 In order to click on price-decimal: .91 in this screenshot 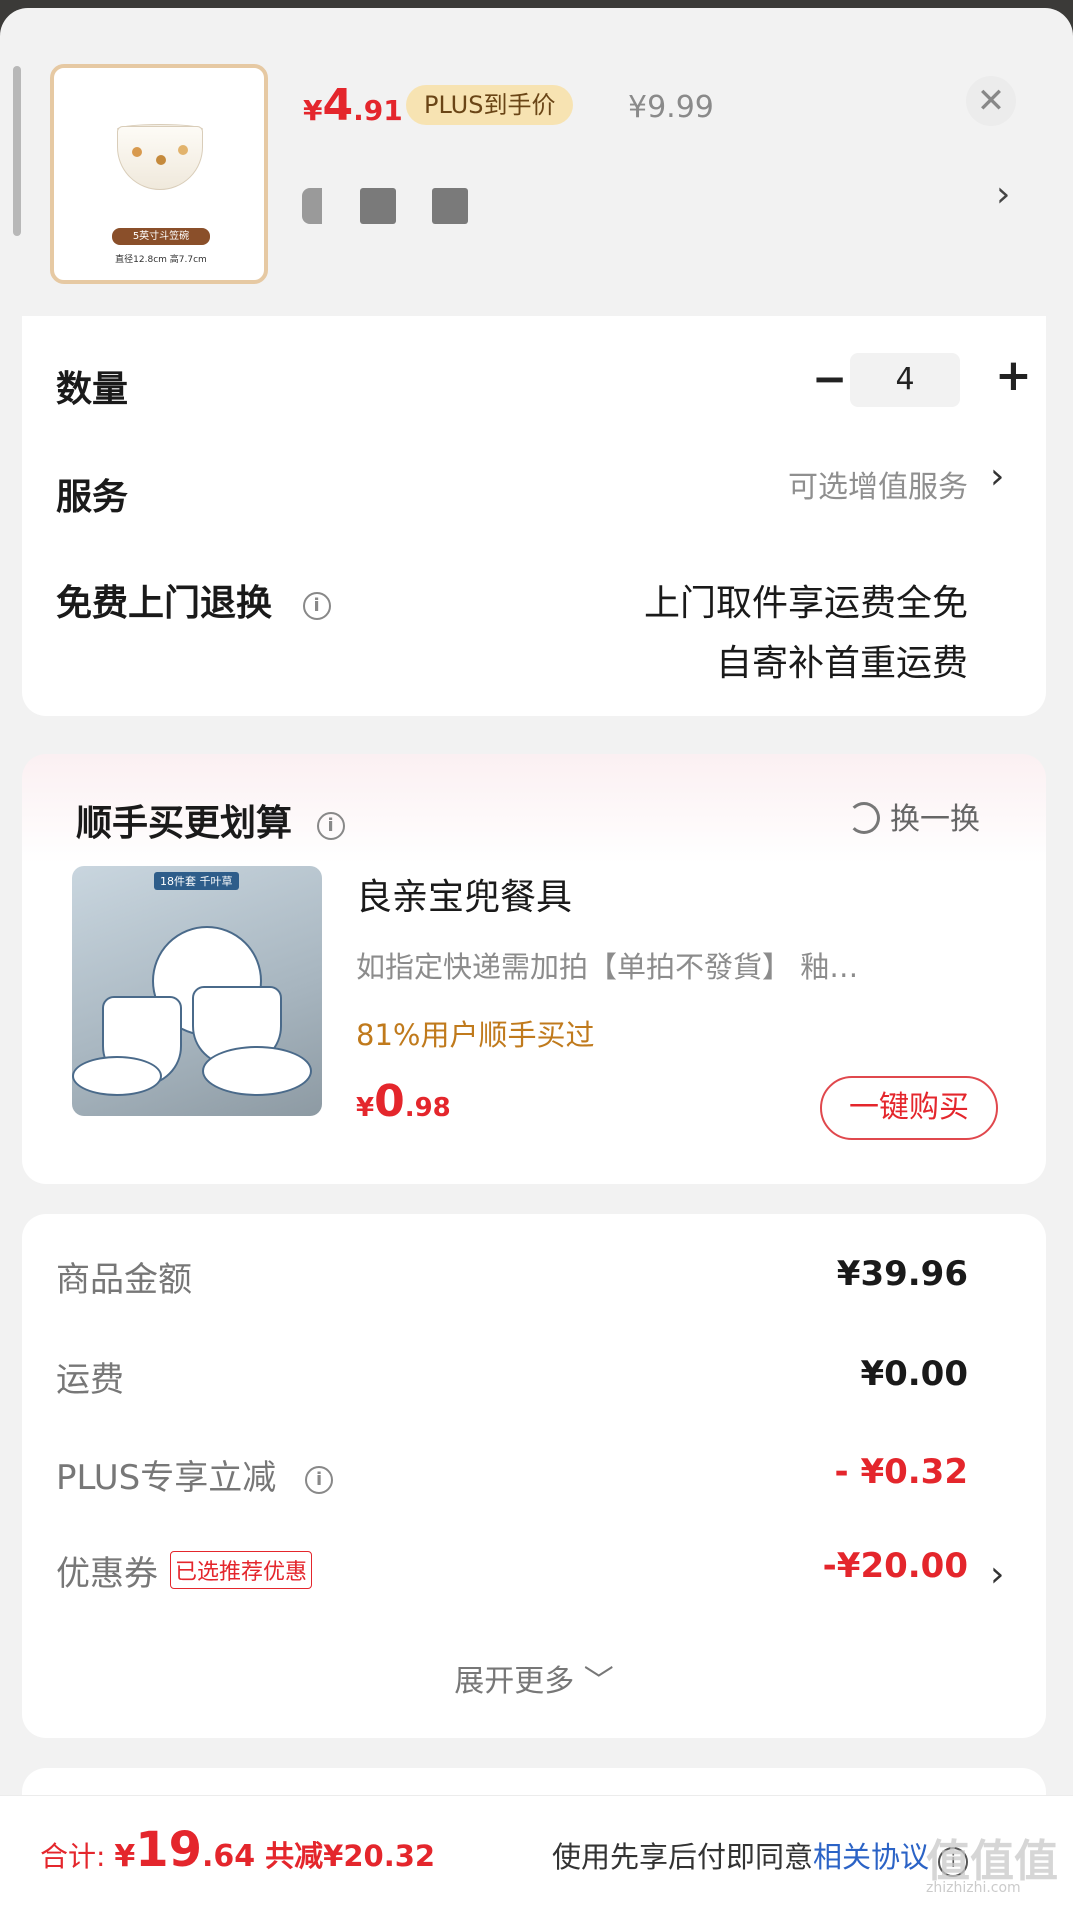, I will do `click(378, 110)`.